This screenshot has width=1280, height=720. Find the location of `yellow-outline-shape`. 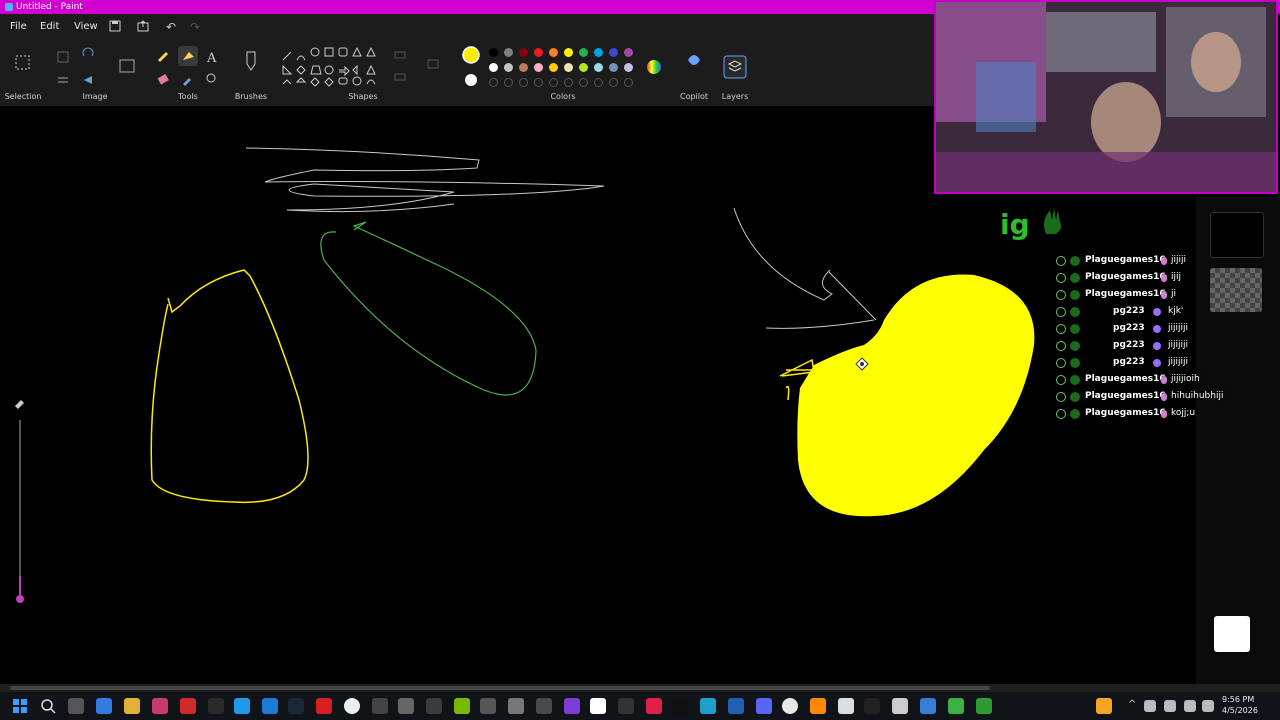

yellow-outline-shape is located at coordinates (229, 386).